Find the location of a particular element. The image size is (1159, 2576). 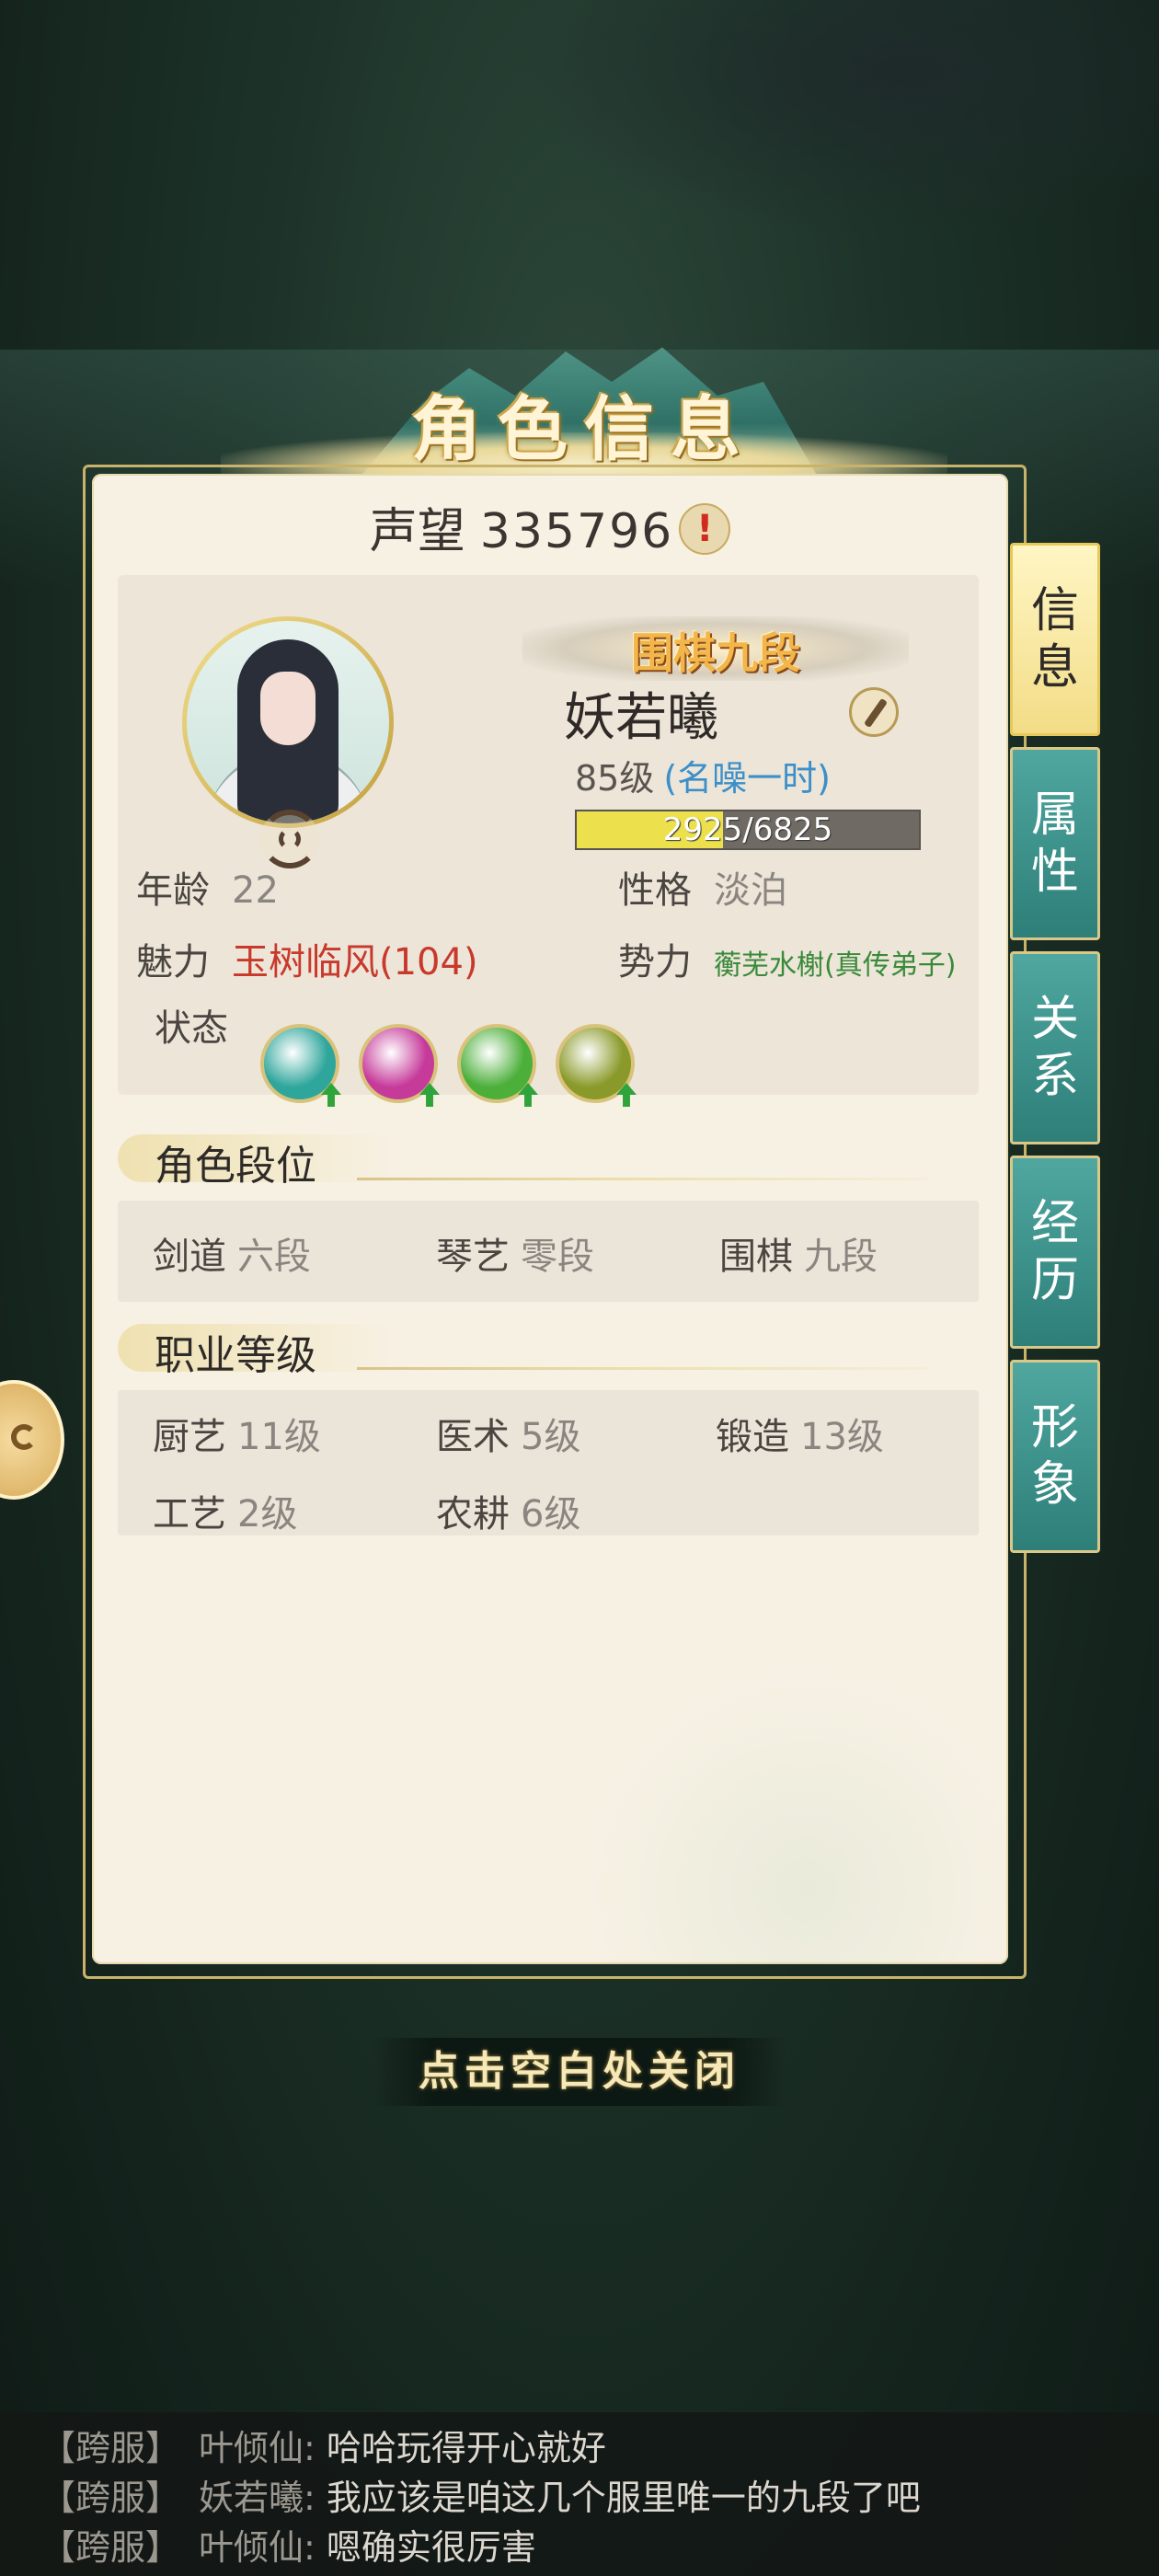

profession-item-farming: 农耕 6级 is located at coordinates (508, 1510).